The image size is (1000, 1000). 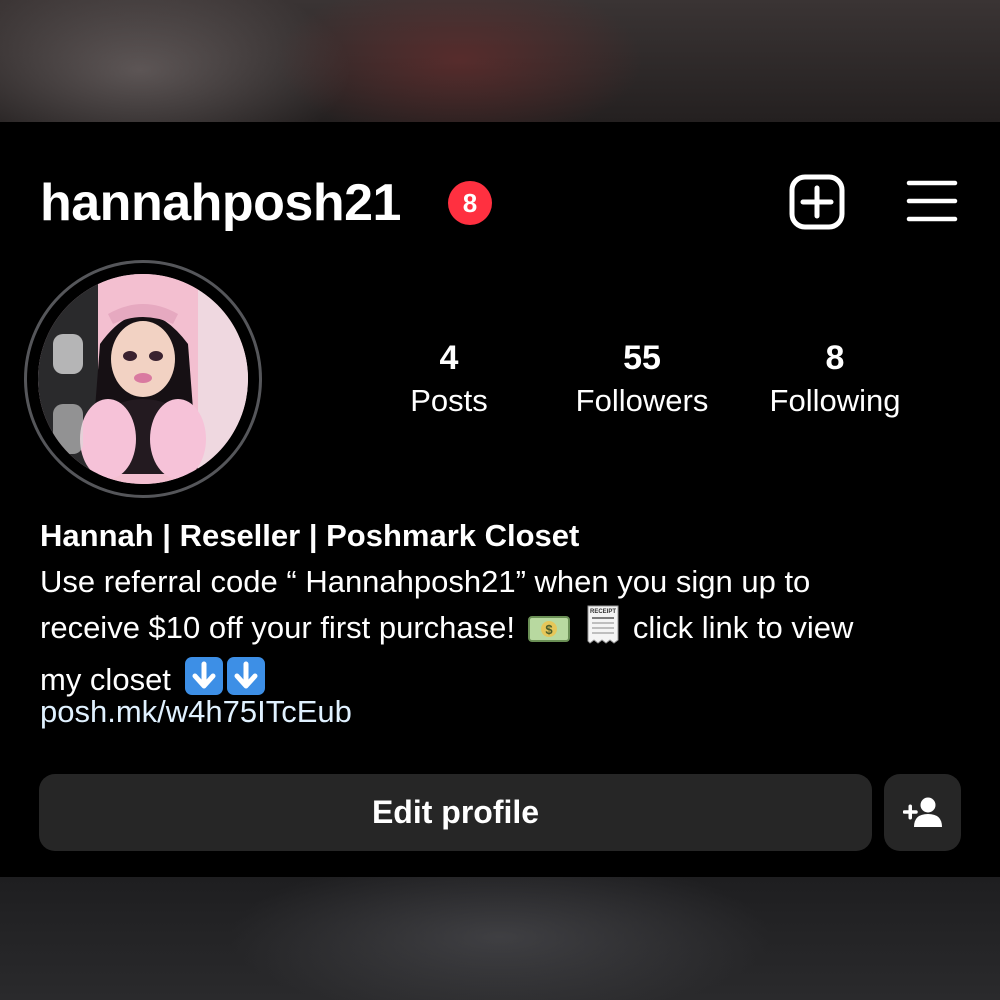 I want to click on edit-profile-button: Edit profile, so click(x=455, y=812).